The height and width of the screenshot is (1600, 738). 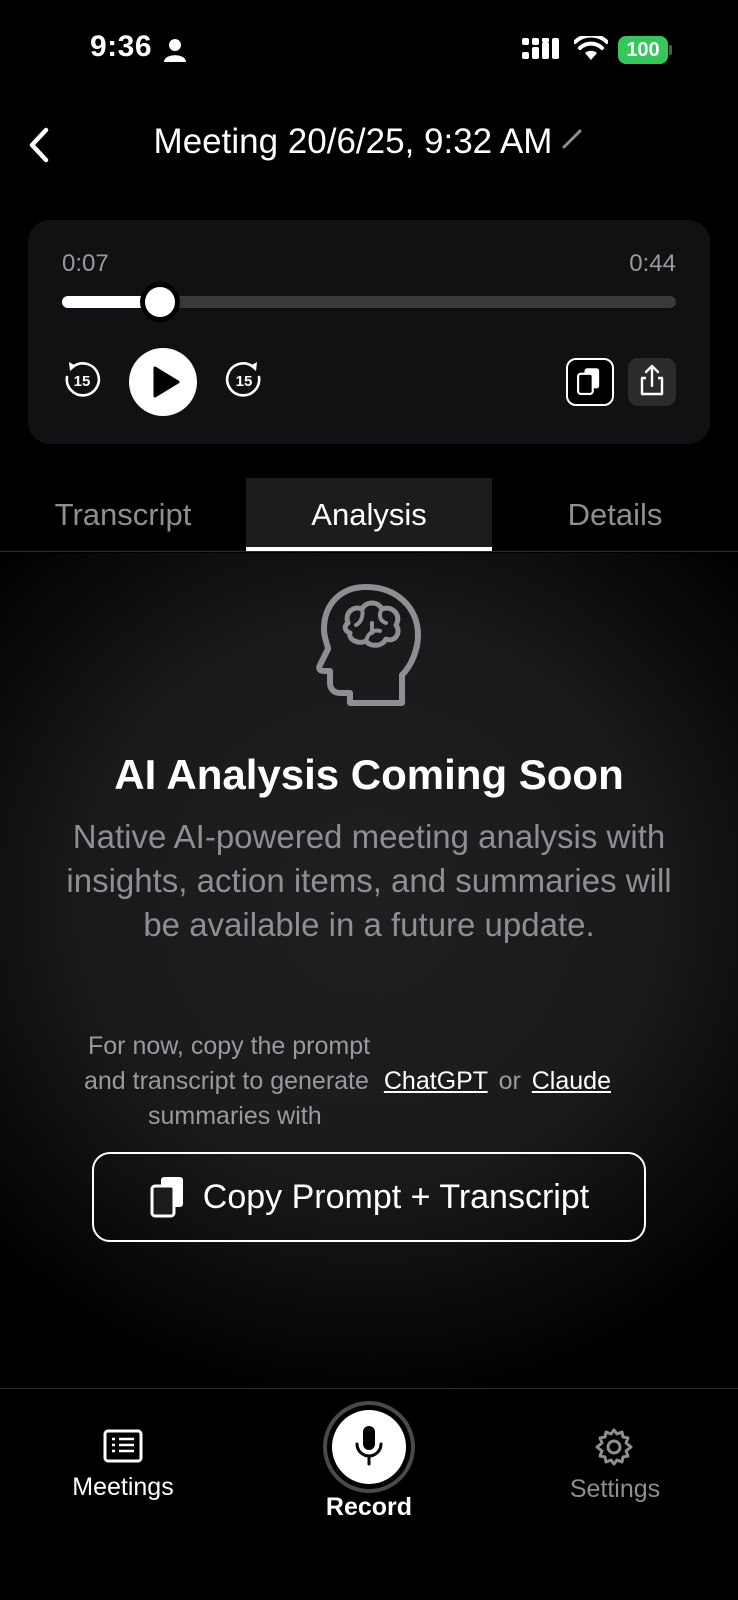 I want to click on copy-transcript-button, so click(x=590, y=382).